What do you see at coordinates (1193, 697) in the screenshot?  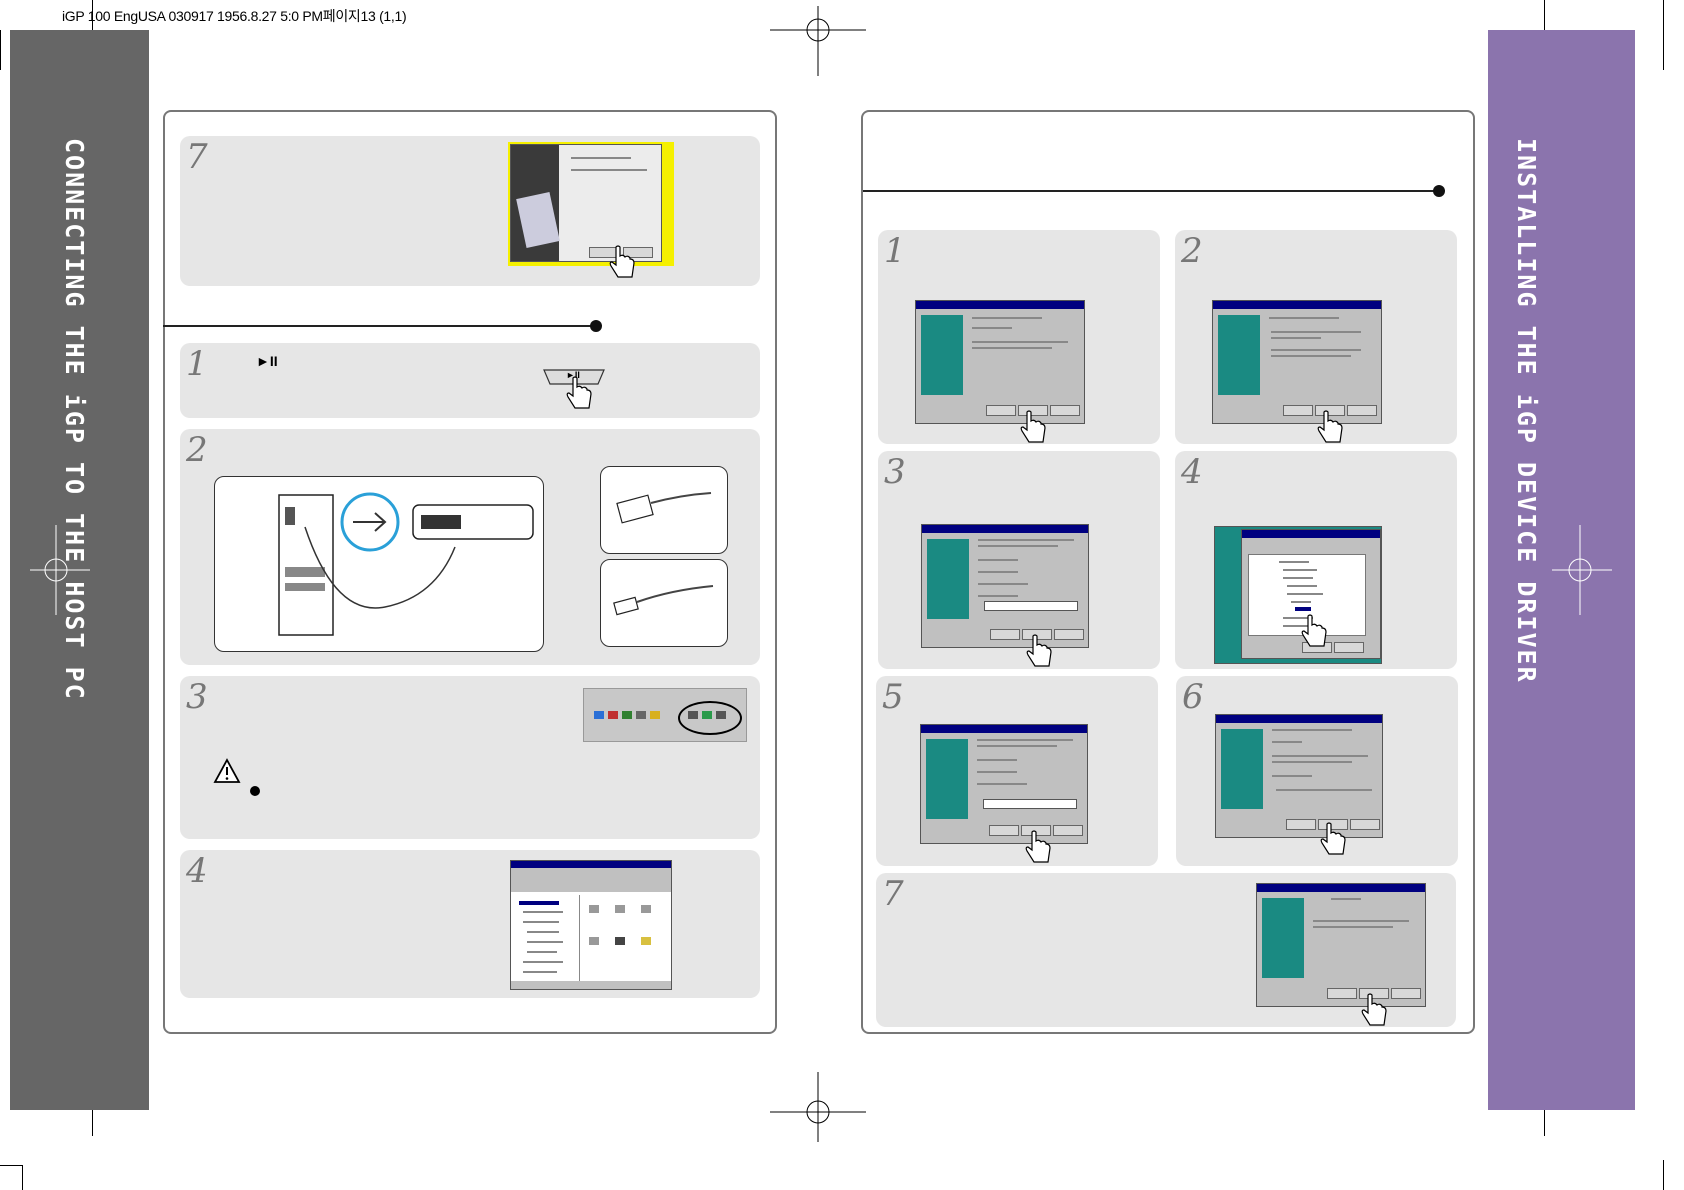 I see `step-number: 6` at bounding box center [1193, 697].